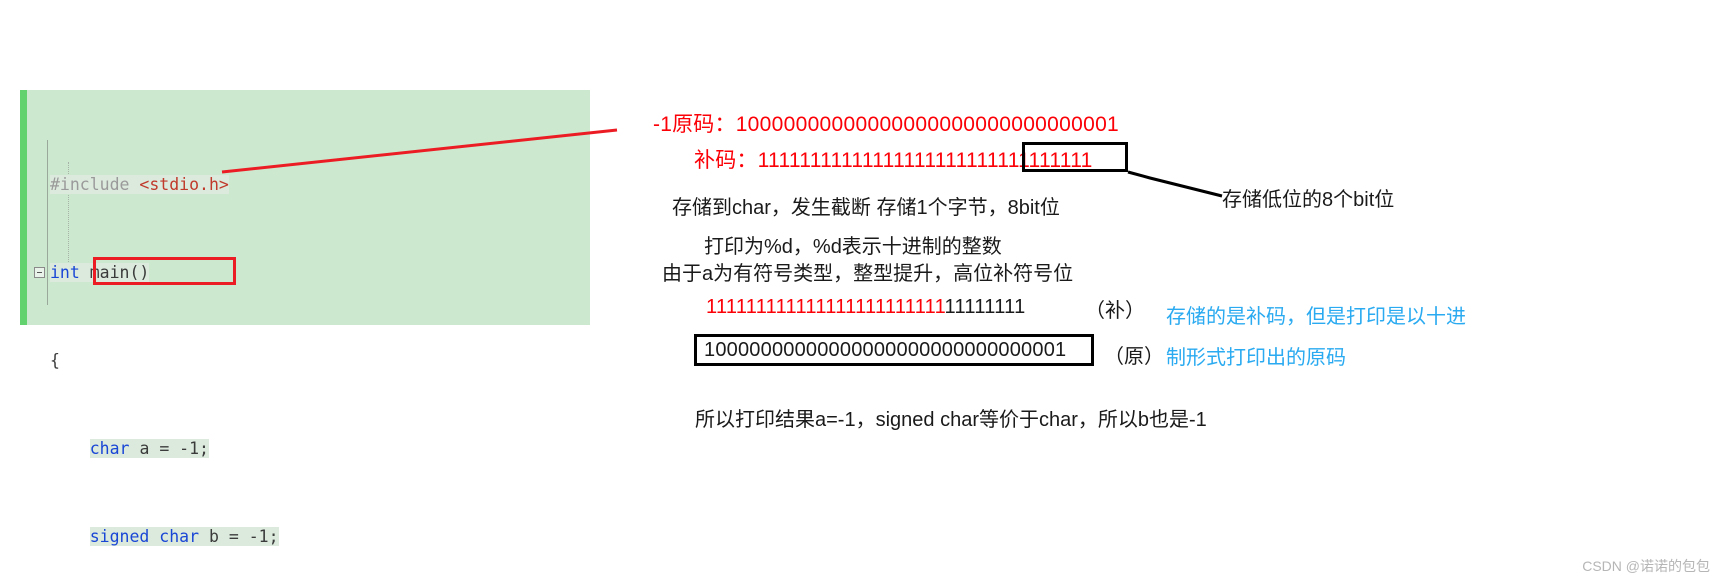  What do you see at coordinates (1175, 184) in the screenshot?
I see `connector-black-line` at bounding box center [1175, 184].